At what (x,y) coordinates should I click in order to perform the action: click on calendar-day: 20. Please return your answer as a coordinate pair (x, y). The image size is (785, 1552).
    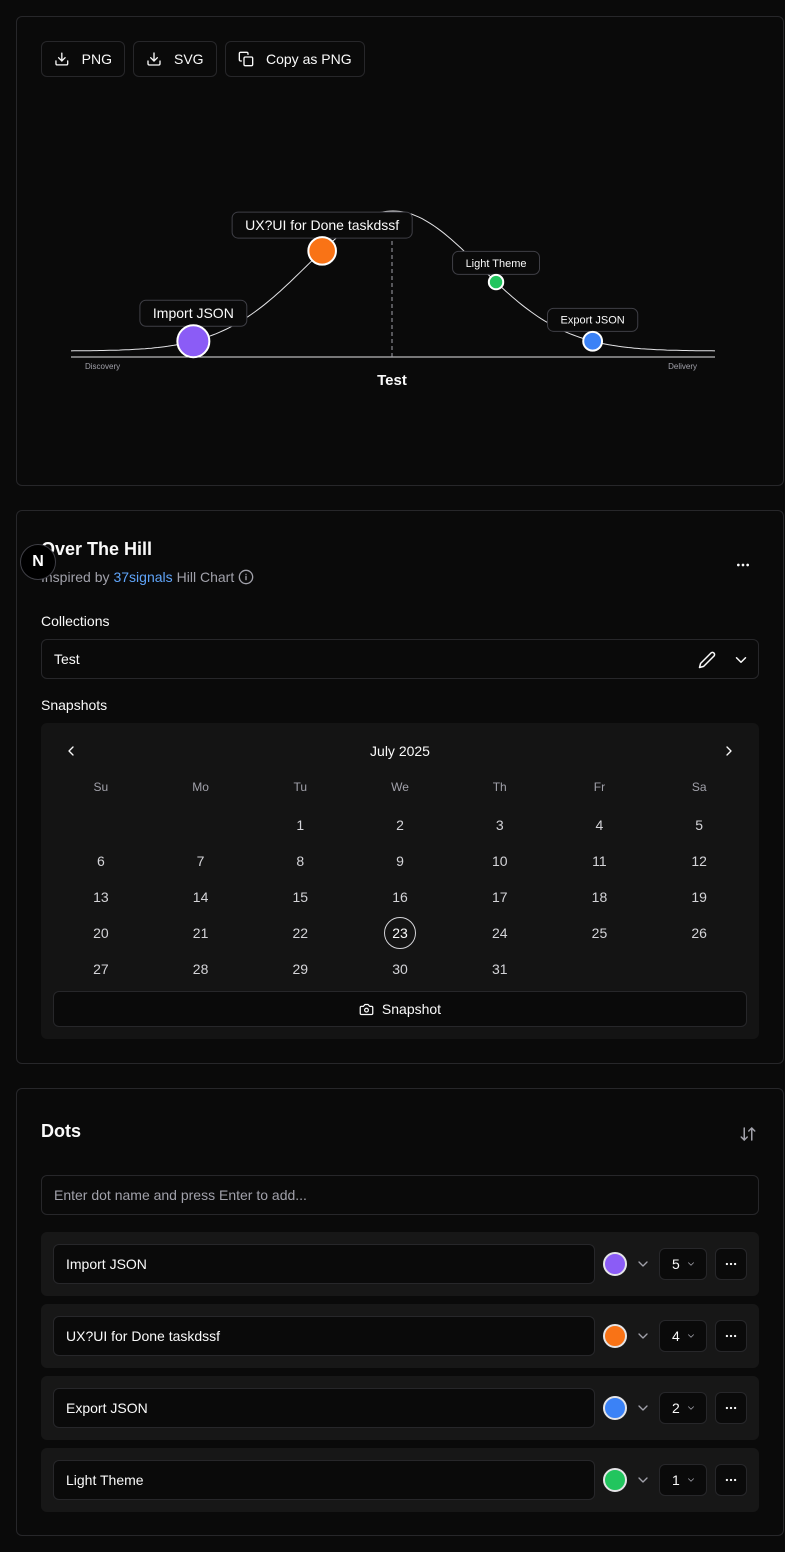
    Looking at the image, I should click on (101, 933).